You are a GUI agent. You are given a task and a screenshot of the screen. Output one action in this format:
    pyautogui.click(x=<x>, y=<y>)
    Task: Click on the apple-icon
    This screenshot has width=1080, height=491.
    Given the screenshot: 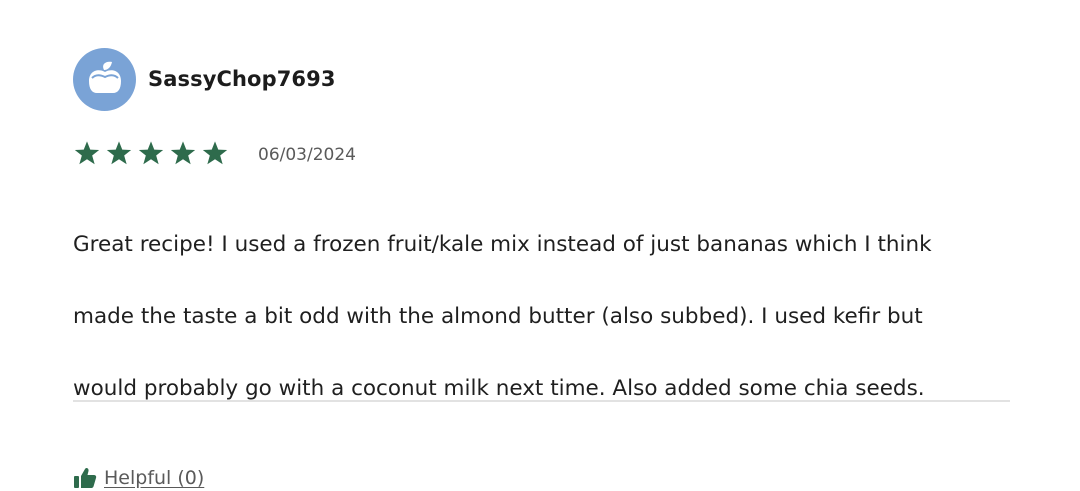 What is the action you would take?
    pyautogui.click(x=104, y=77)
    